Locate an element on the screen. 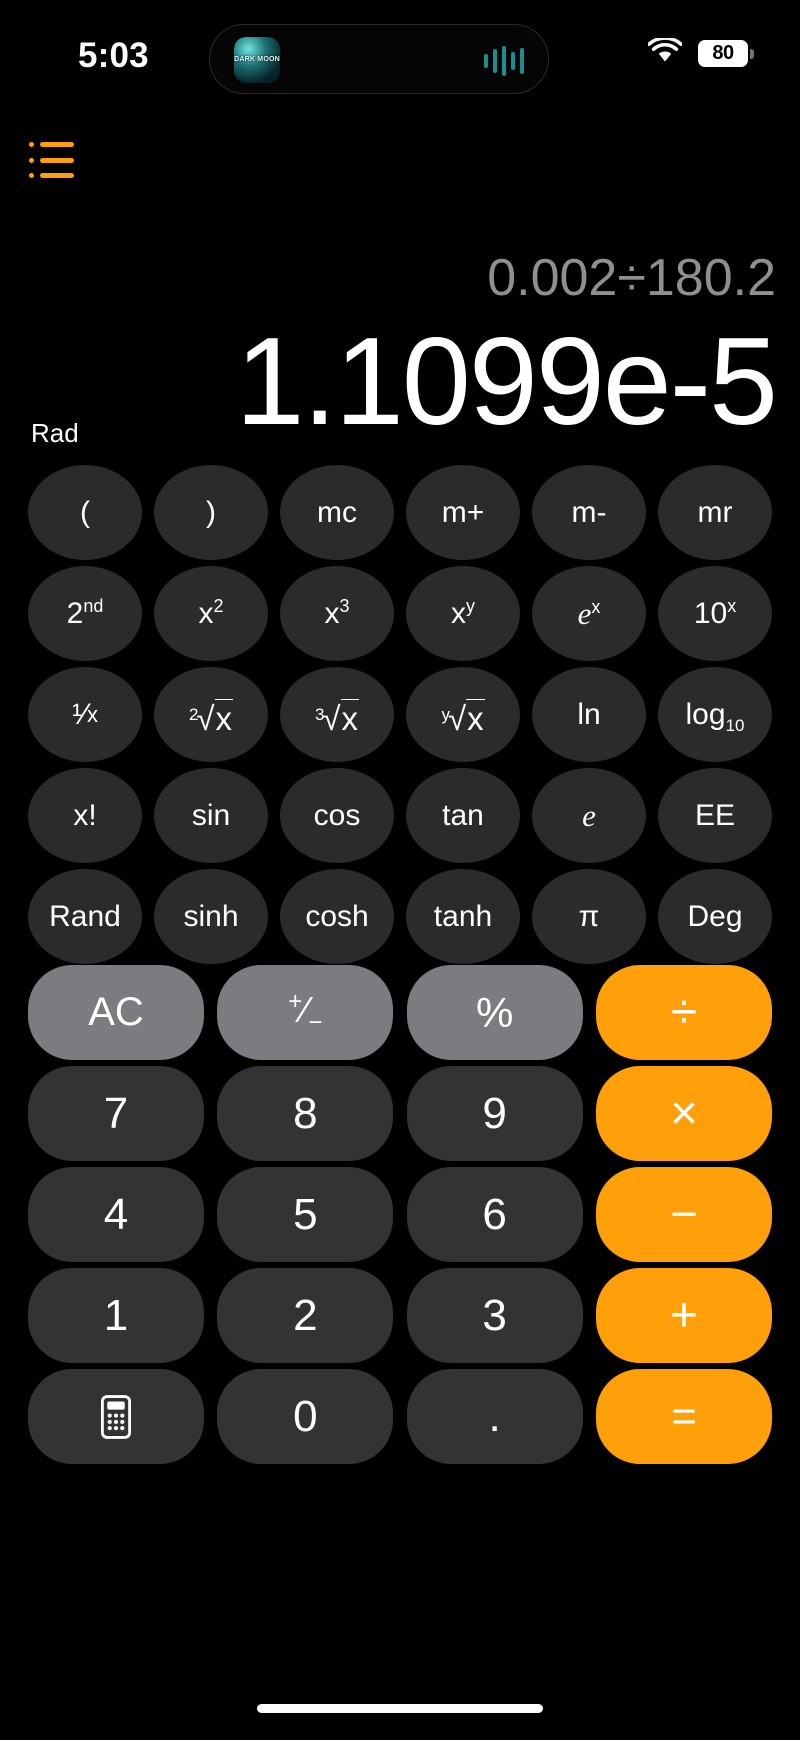  key-label: cos is located at coordinates (337, 815).